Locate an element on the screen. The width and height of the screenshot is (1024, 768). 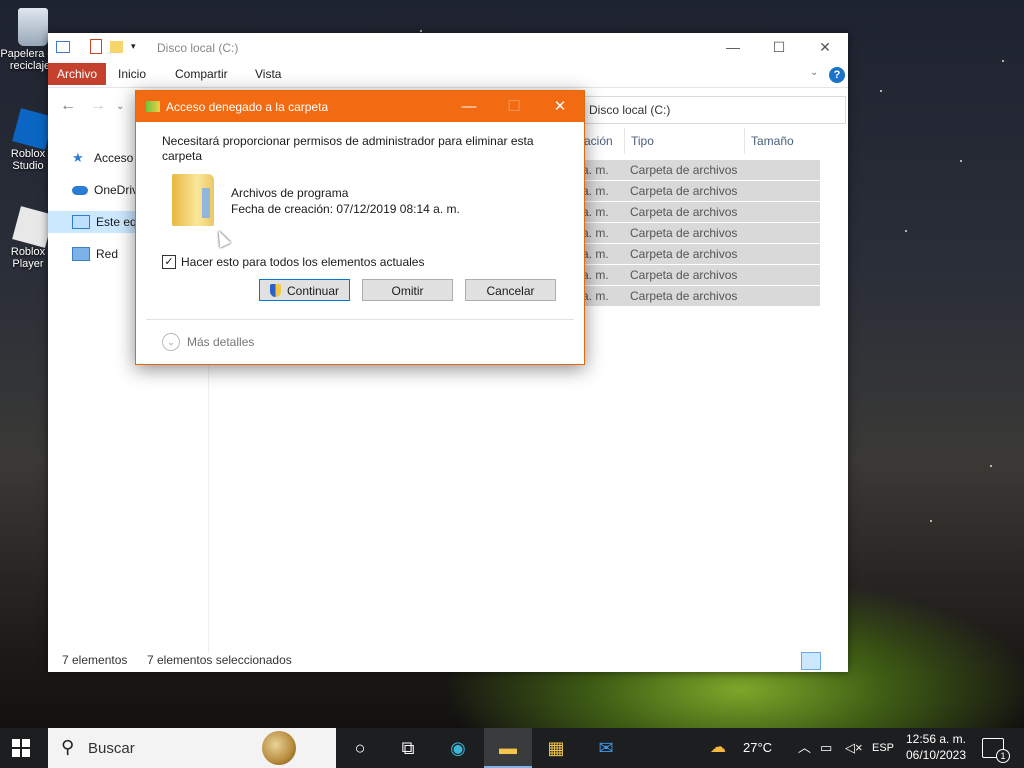
explorer-titlebar: ▾ Disco local (C:) — ☐ ✕ is located at coordinates (448, 47).